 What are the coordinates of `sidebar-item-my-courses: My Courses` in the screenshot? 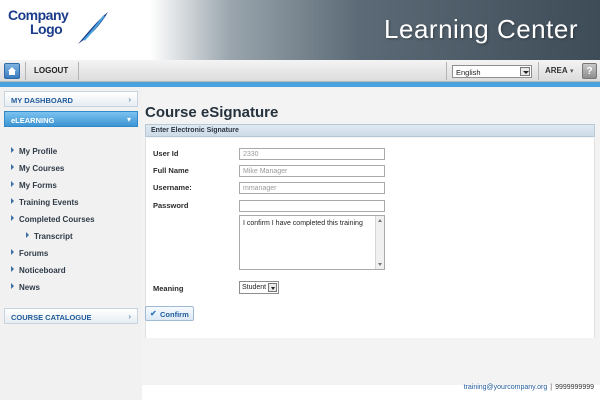 It's located at (37, 168).